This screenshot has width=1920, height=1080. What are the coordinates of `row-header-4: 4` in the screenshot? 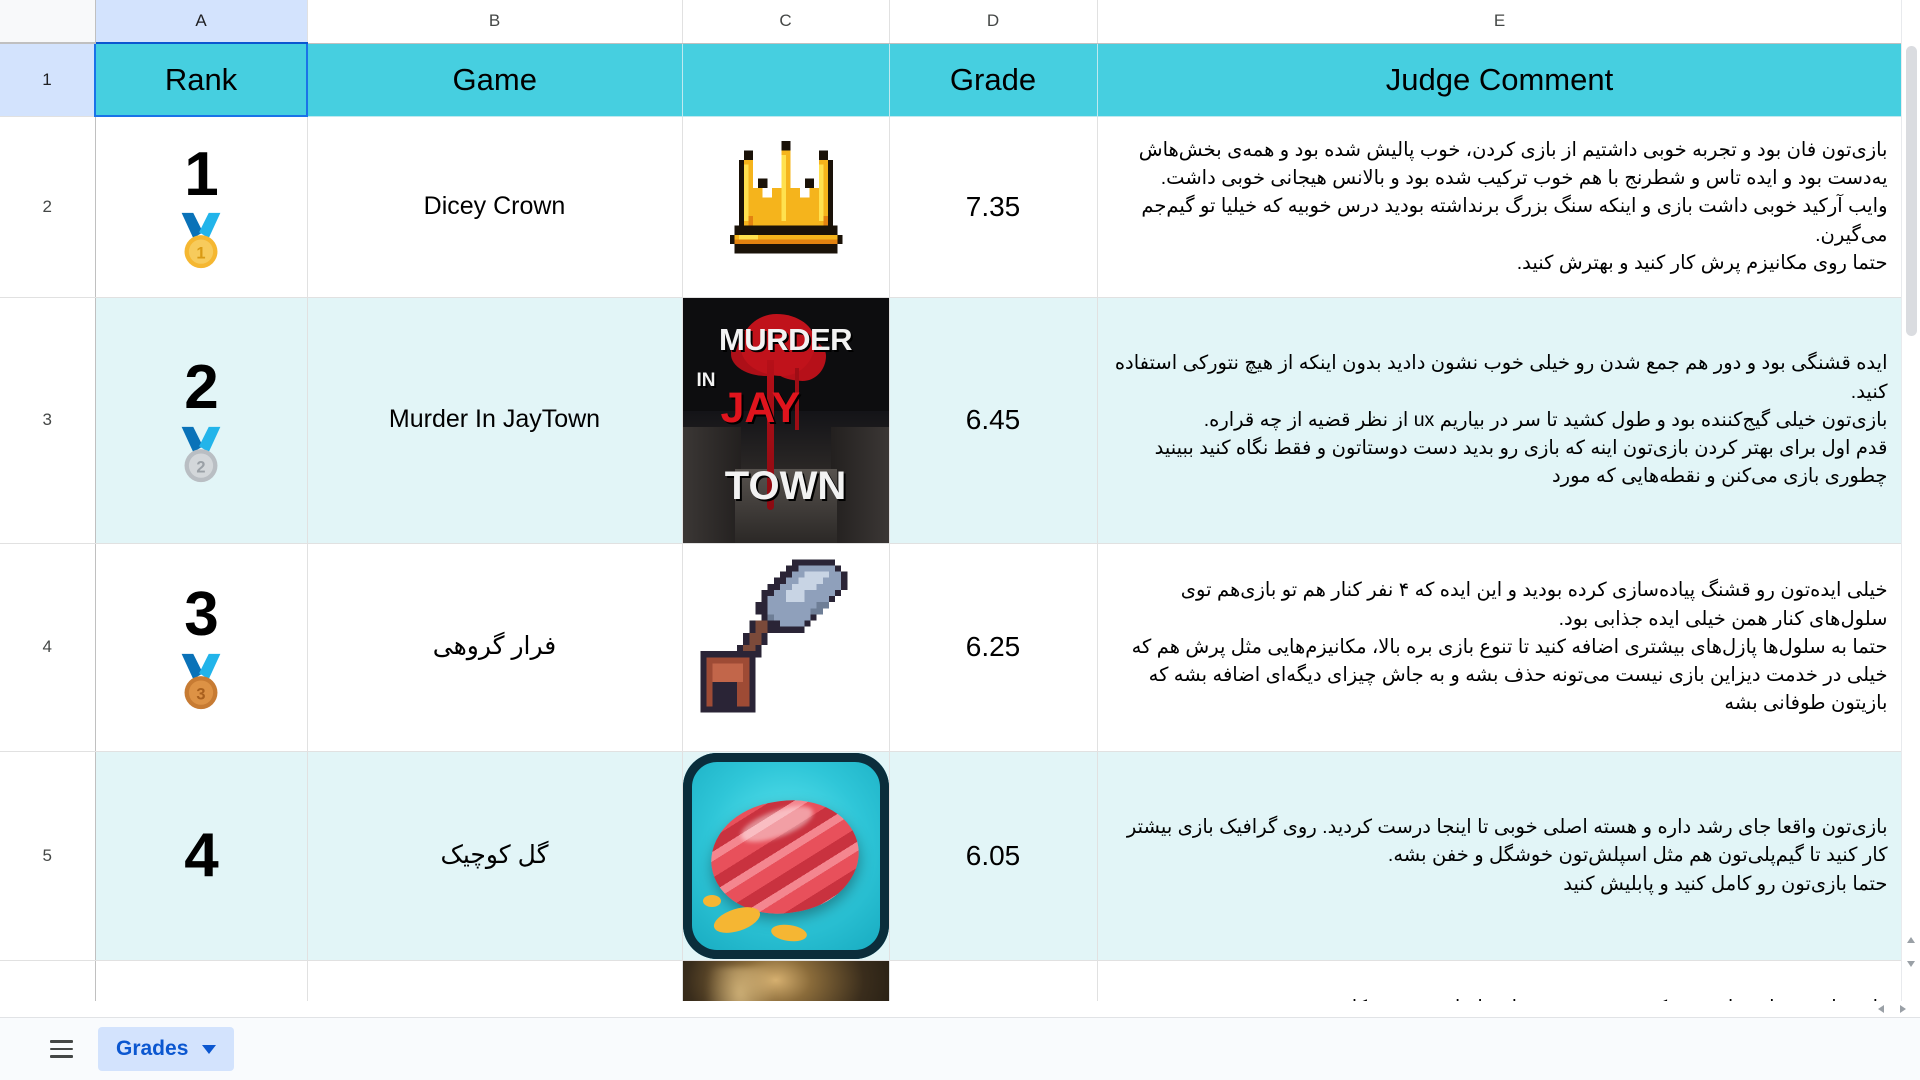 It's located at (48, 647).